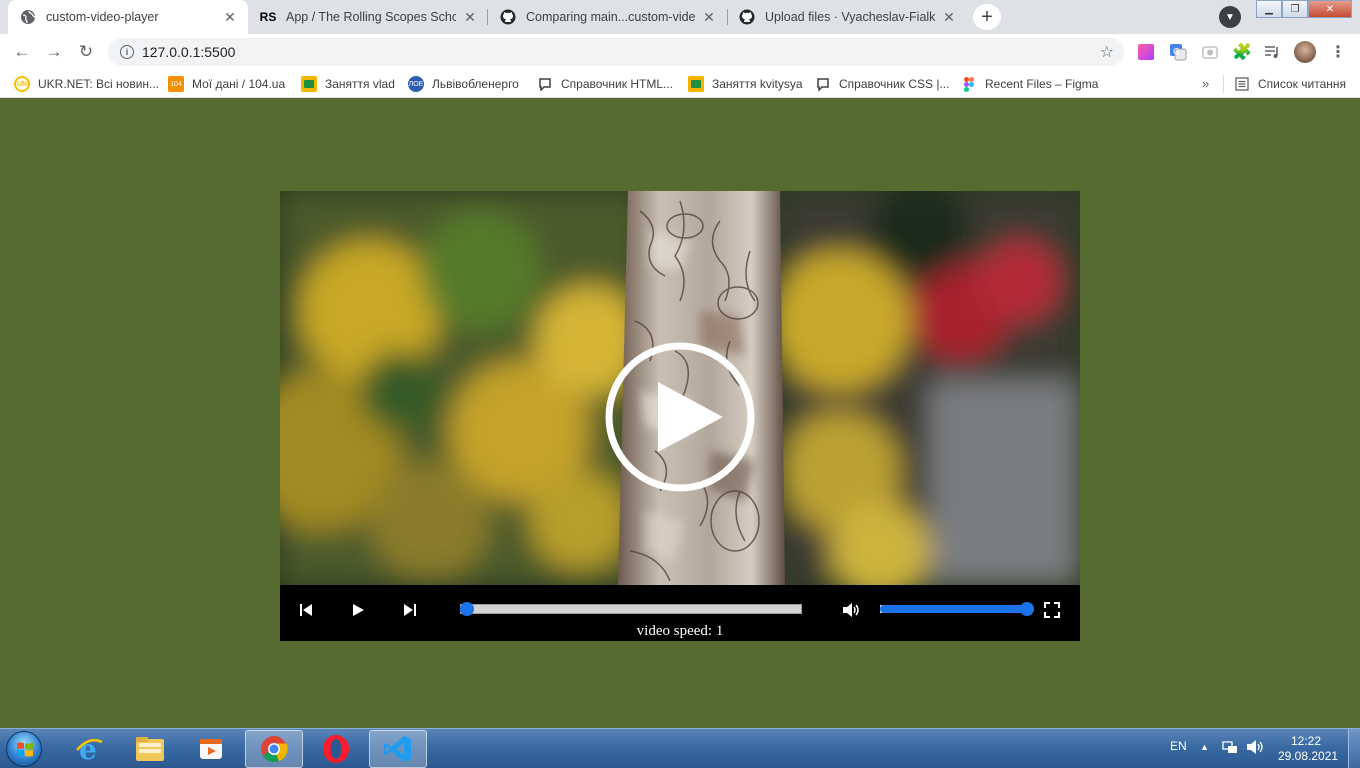  What do you see at coordinates (987, 17) in the screenshot?
I see `new-tab-button: +` at bounding box center [987, 17].